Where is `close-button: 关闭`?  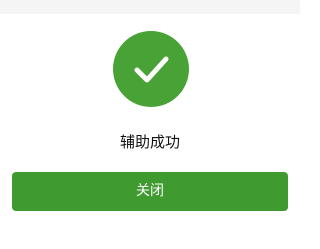
close-button: 关闭 is located at coordinates (150, 191).